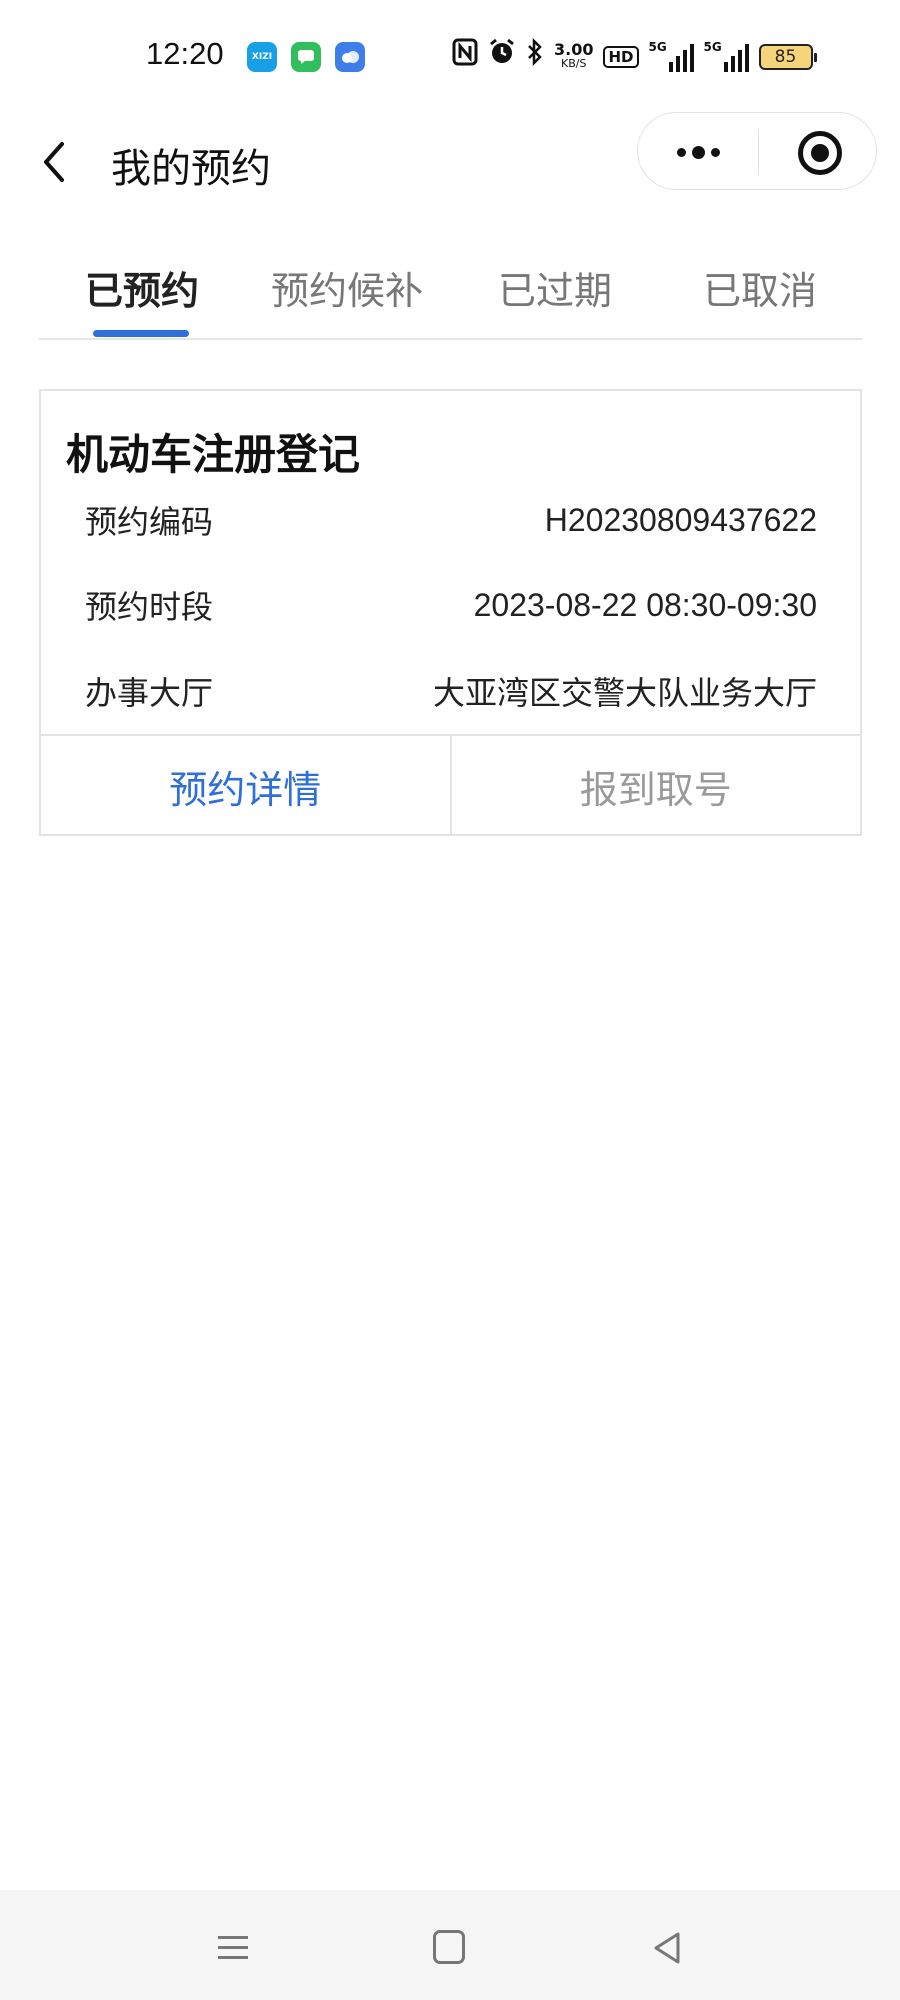 This screenshot has width=900, height=2000. I want to click on status-bar: 12:20 XIZI 3.00 KB/S HD 5G 5G 85, so click(450, 56).